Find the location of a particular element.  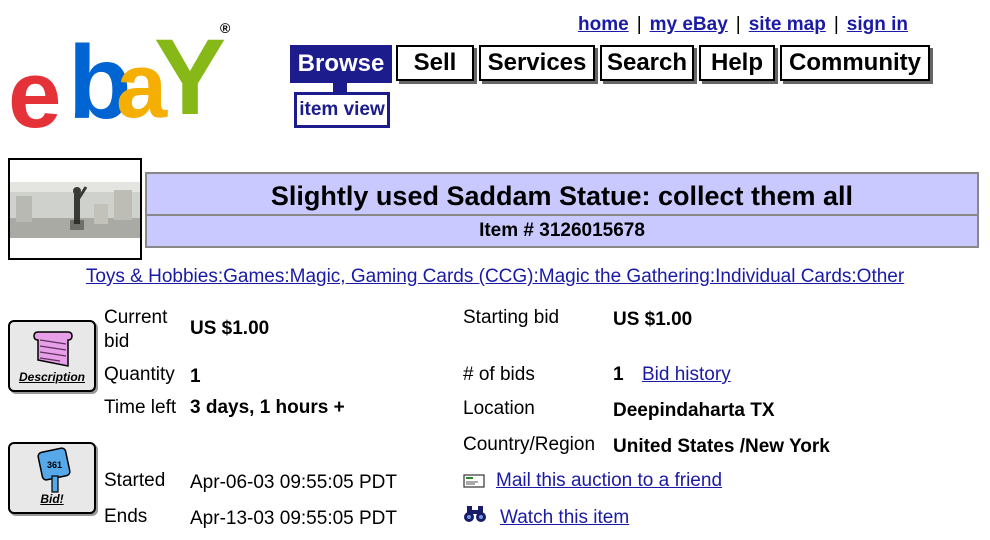

num-bids-label: # of bids is located at coordinates (499, 374).